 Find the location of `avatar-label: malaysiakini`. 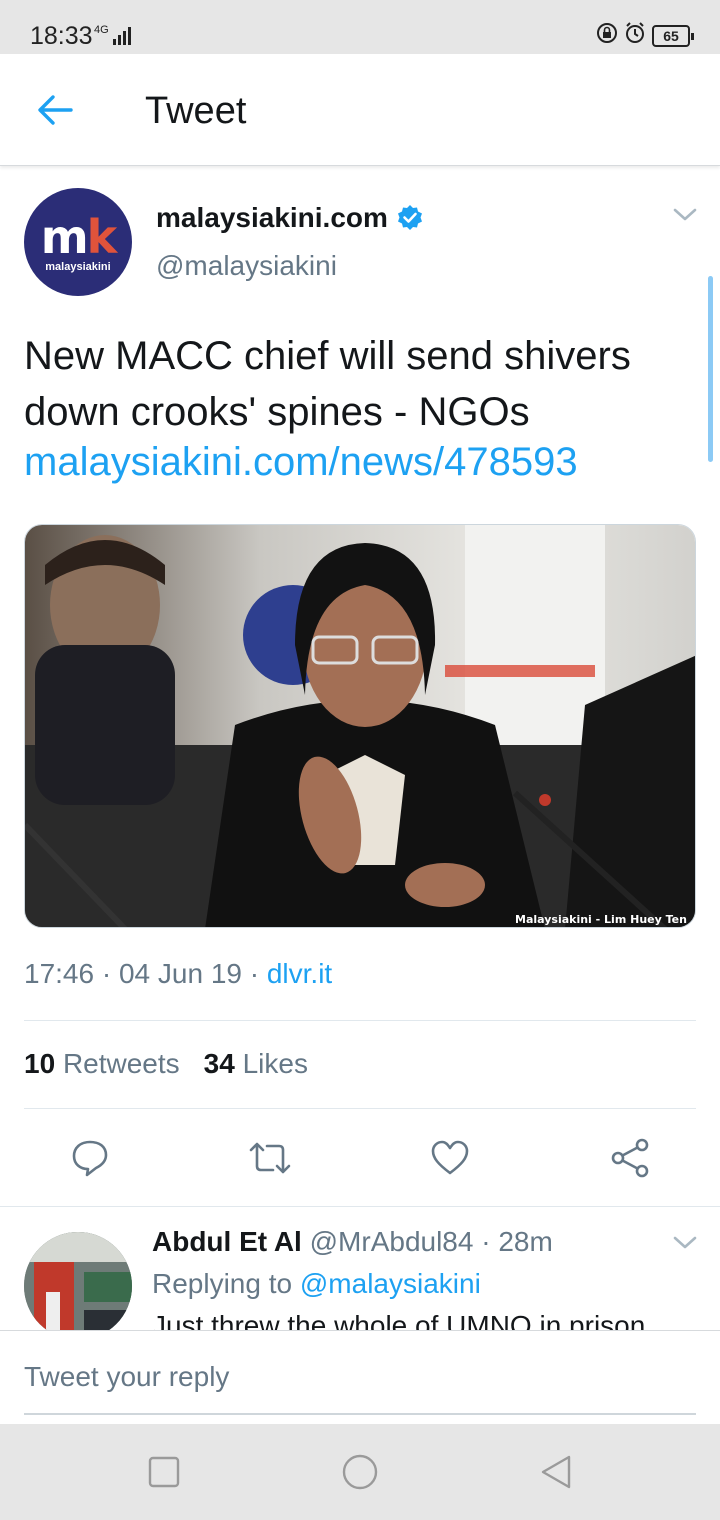

avatar-label: malaysiakini is located at coordinates (78, 267).